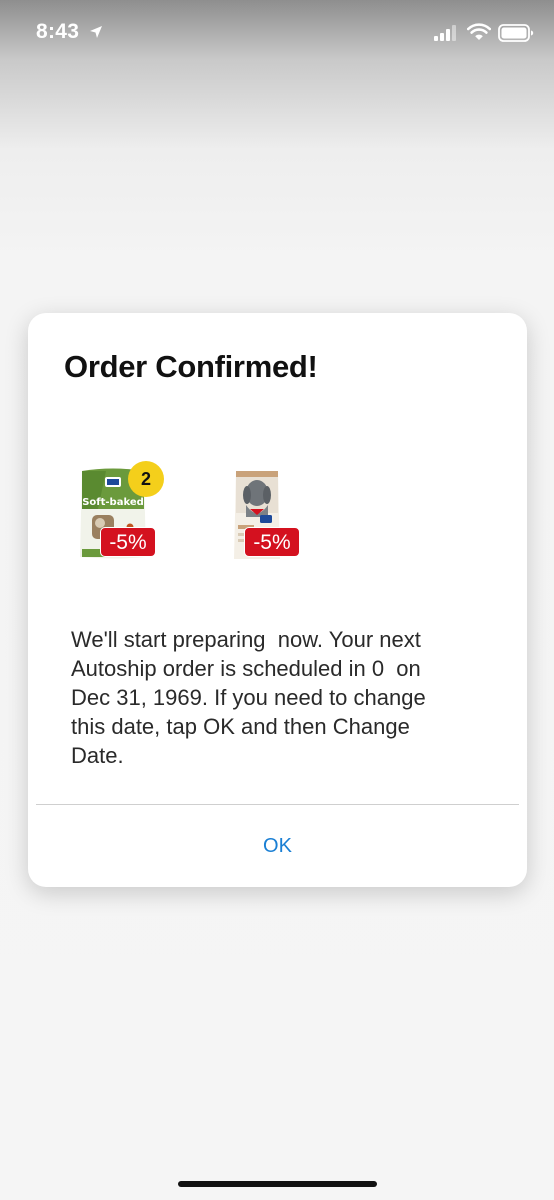 This screenshot has width=554, height=1200. Describe the element at coordinates (445, 33) in the screenshot. I see `cellular-signal-icon` at that location.